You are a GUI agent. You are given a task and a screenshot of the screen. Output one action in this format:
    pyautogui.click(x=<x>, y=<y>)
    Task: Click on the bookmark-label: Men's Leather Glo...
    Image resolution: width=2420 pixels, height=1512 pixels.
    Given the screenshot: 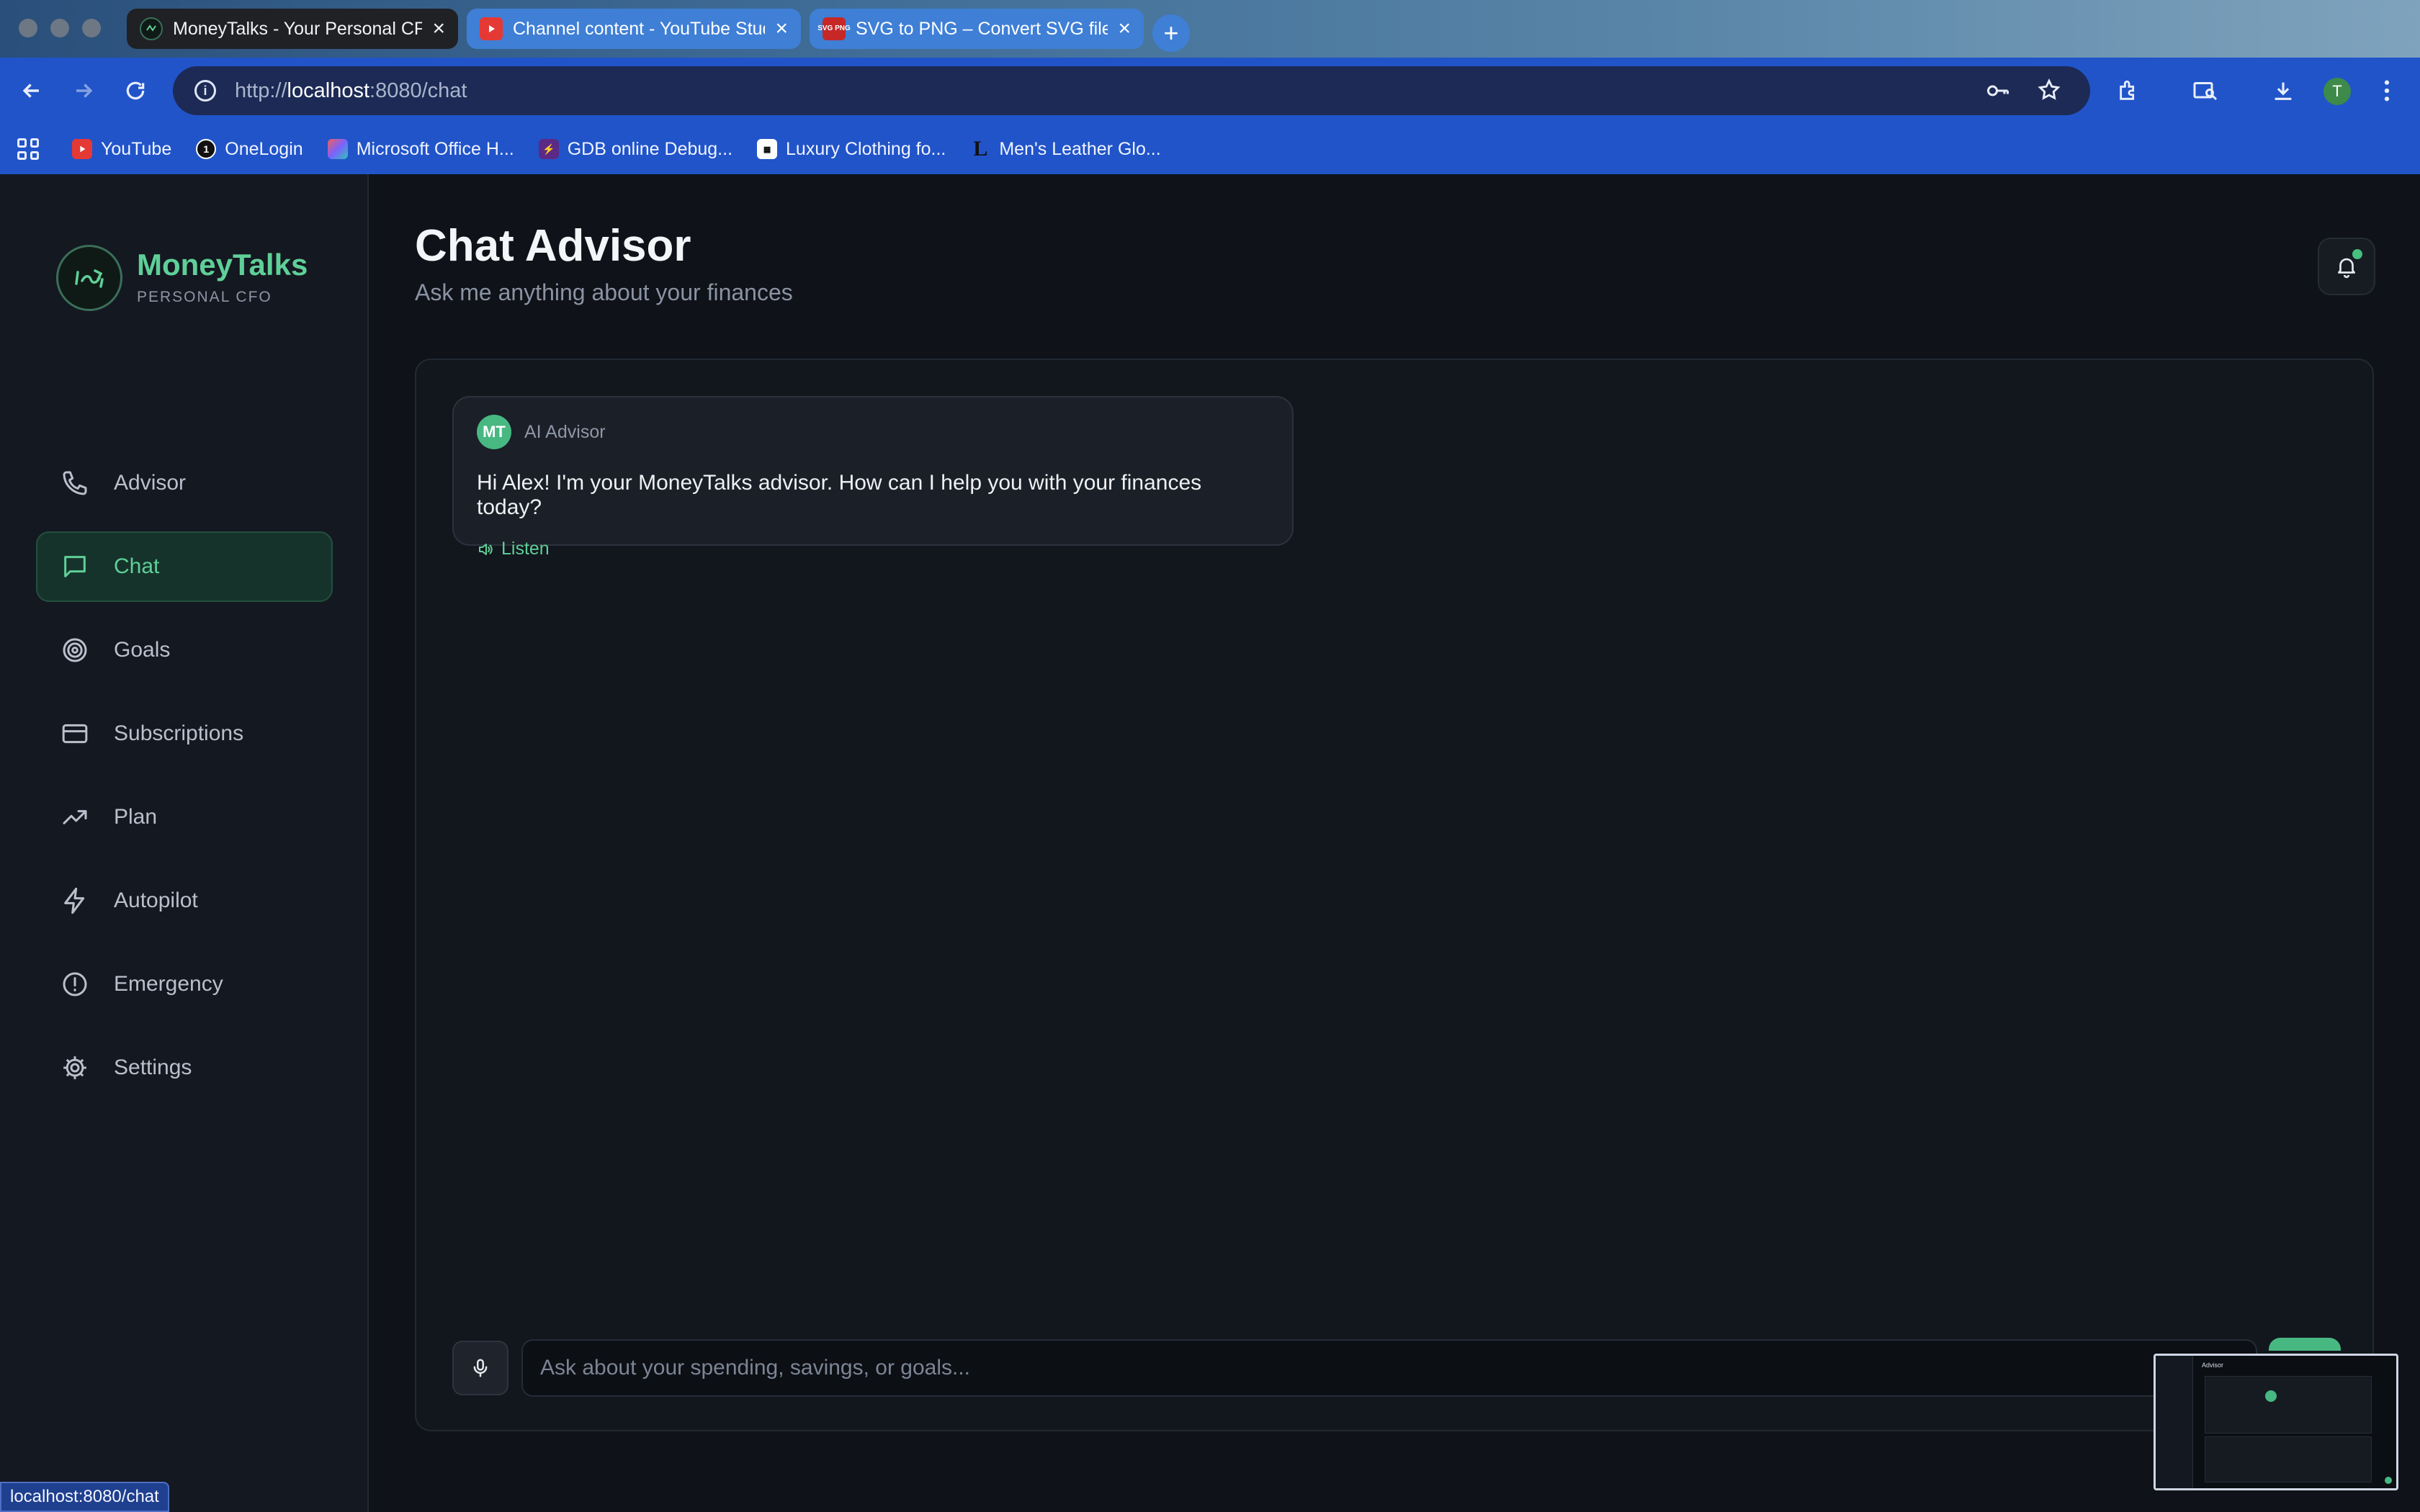 What is the action you would take?
    pyautogui.click(x=1080, y=148)
    